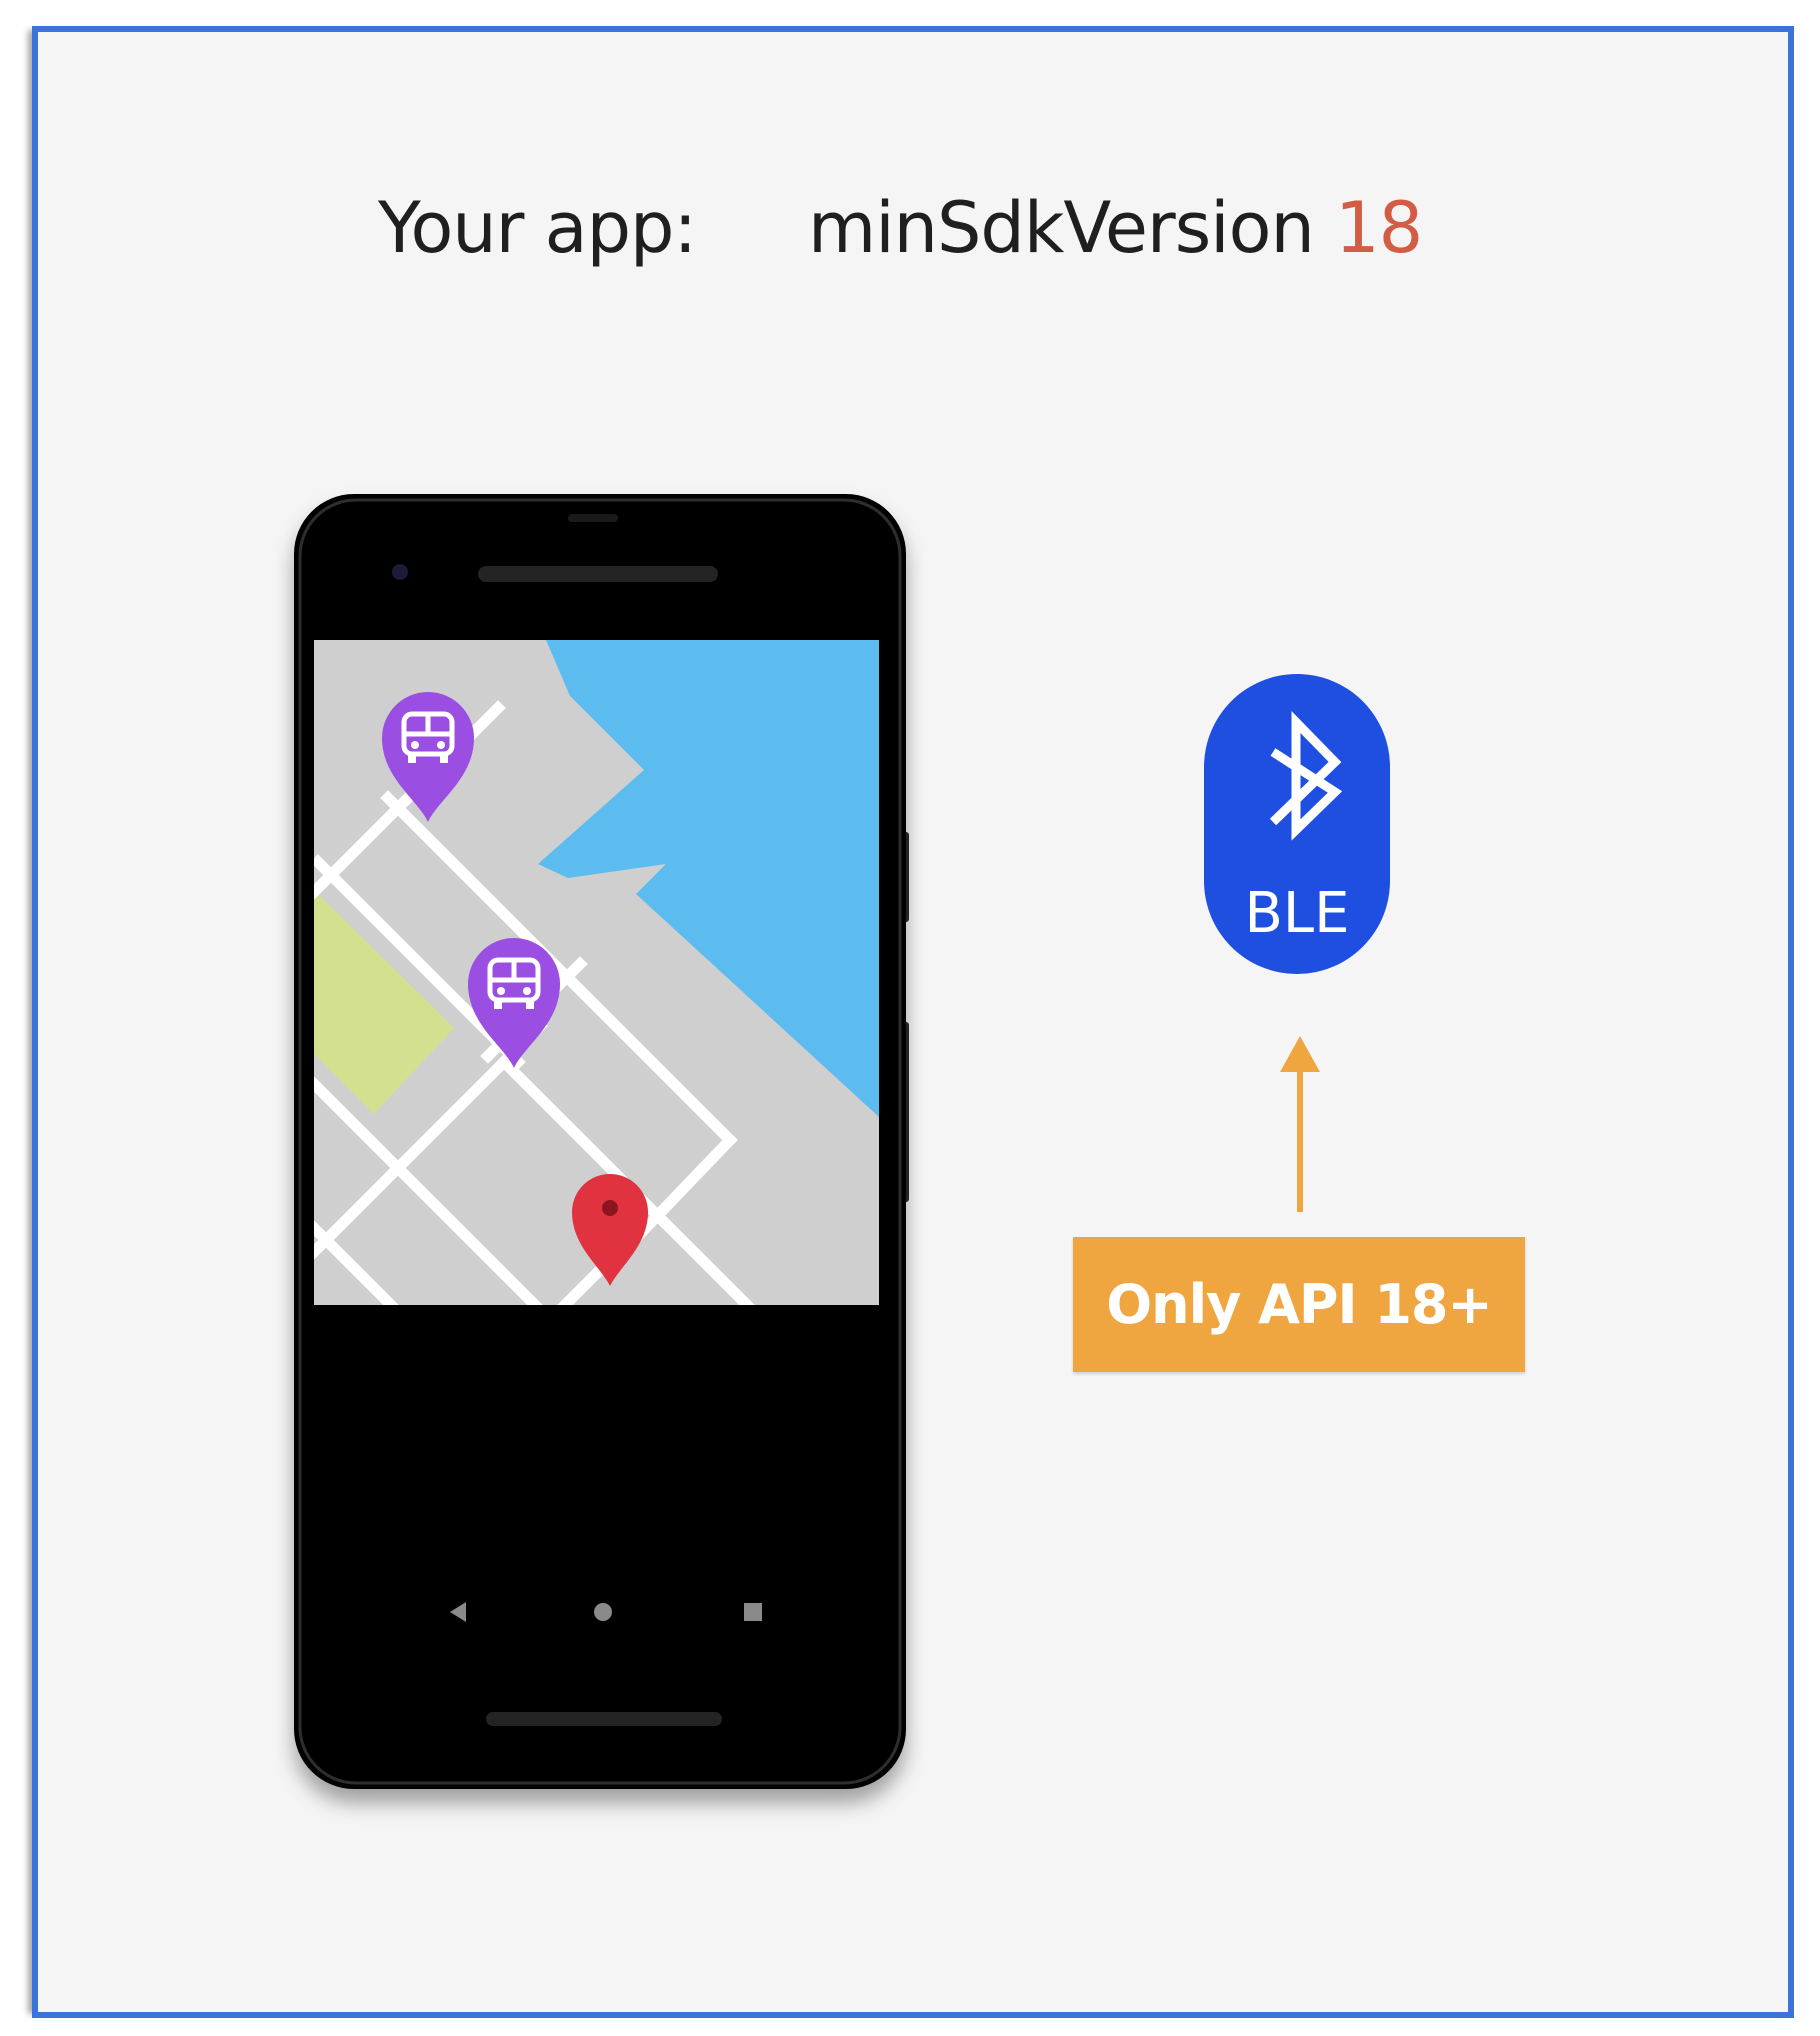 The height and width of the screenshot is (2036, 1820). I want to click on home-icon, so click(603, 1612).